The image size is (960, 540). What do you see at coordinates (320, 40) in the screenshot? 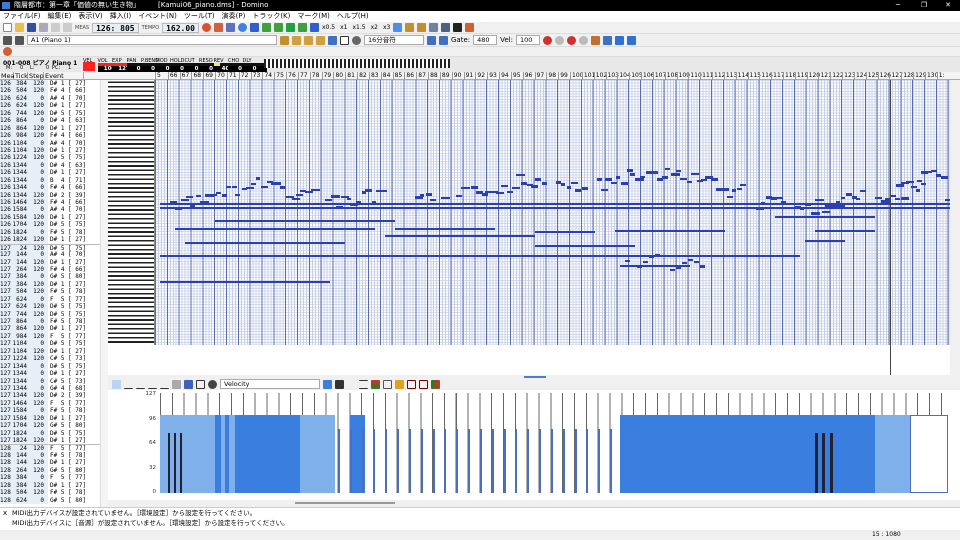
I see `hand3-icon` at bounding box center [320, 40].